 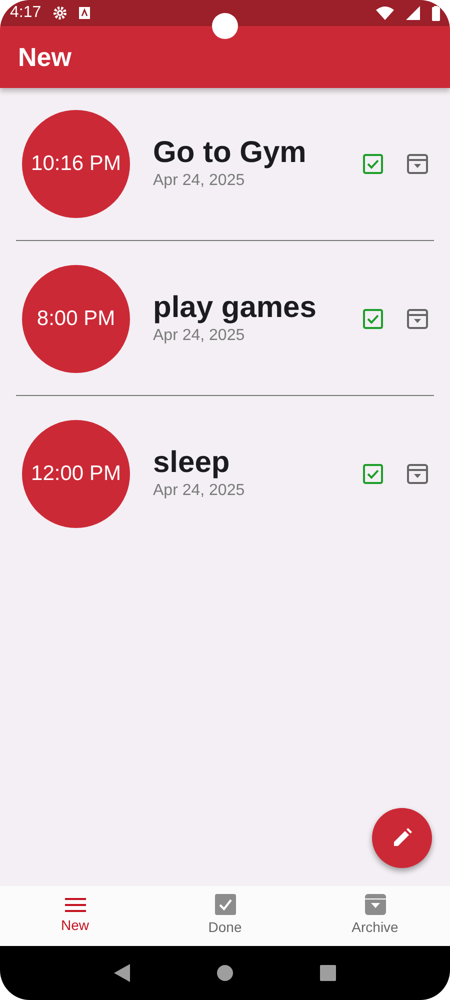 What do you see at coordinates (230, 152) in the screenshot?
I see `task-title: Go to Gym` at bounding box center [230, 152].